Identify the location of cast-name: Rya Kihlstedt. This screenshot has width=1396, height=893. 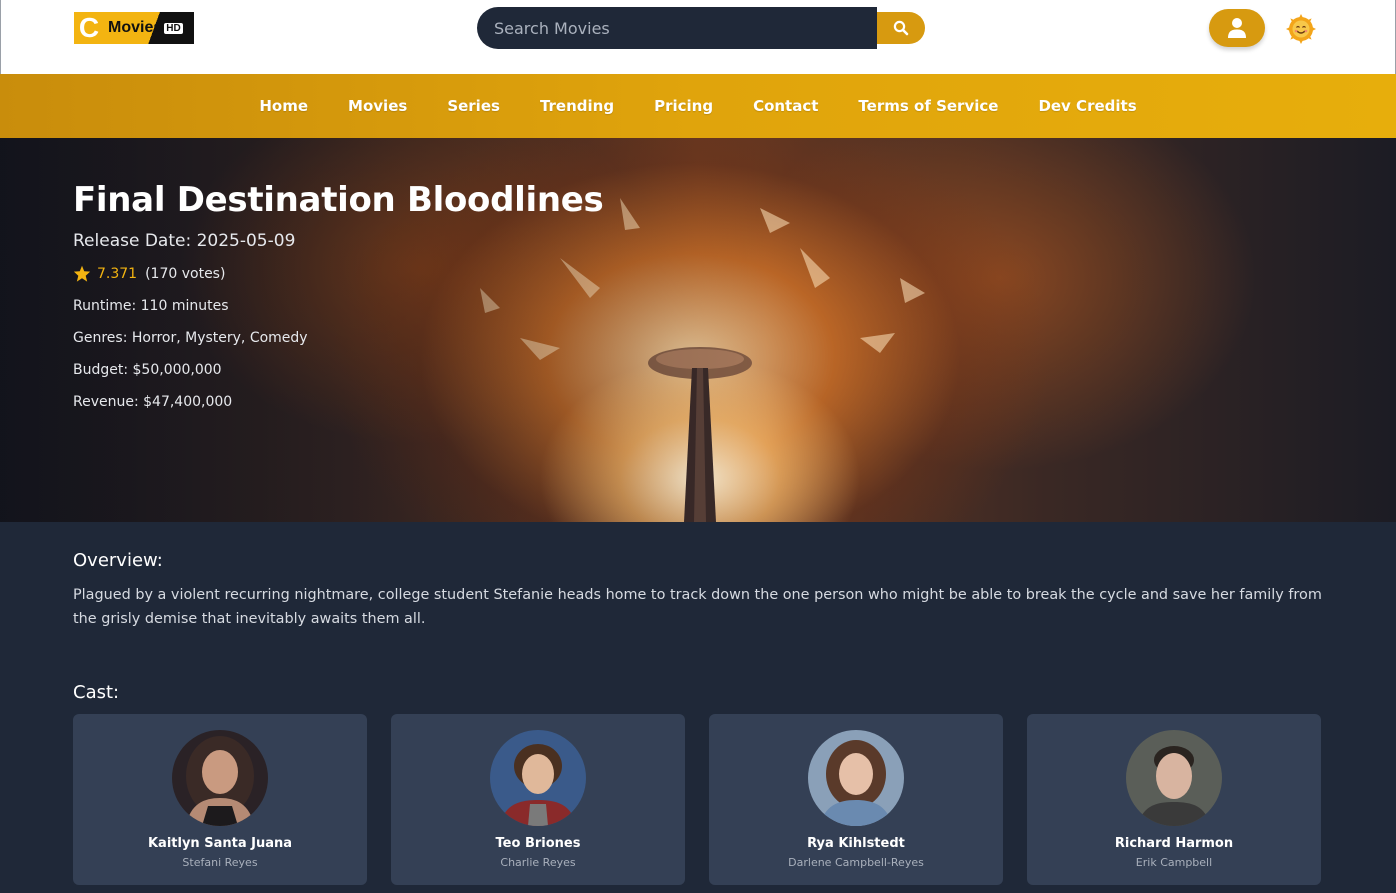
(856, 843).